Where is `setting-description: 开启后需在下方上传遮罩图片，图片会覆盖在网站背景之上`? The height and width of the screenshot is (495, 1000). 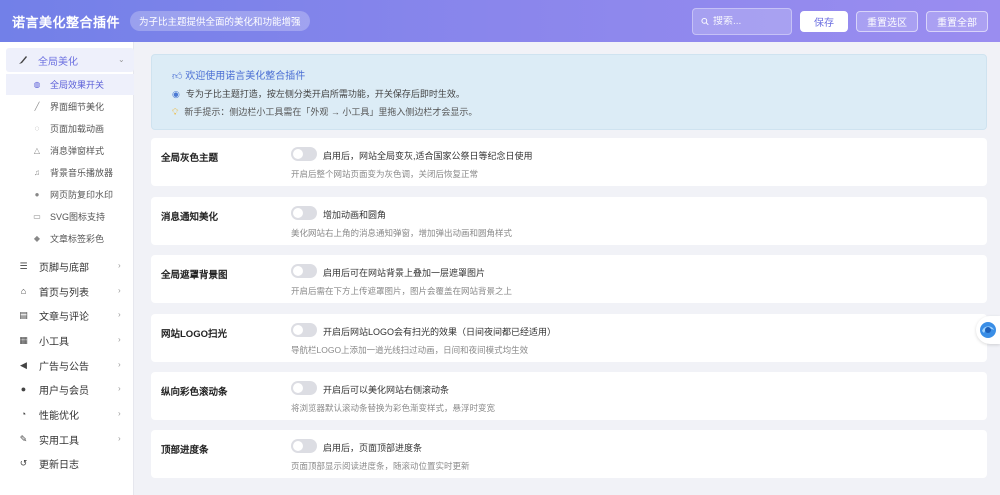 setting-description: 开启后需在下方上传遮罩图片，图片会覆盖在网站背景之上 is located at coordinates (402, 291).